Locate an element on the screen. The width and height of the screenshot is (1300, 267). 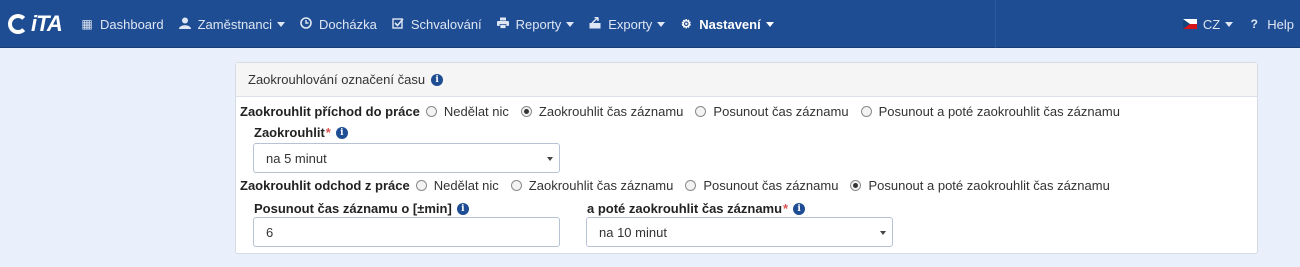
input-value: 6 is located at coordinates (270, 232).